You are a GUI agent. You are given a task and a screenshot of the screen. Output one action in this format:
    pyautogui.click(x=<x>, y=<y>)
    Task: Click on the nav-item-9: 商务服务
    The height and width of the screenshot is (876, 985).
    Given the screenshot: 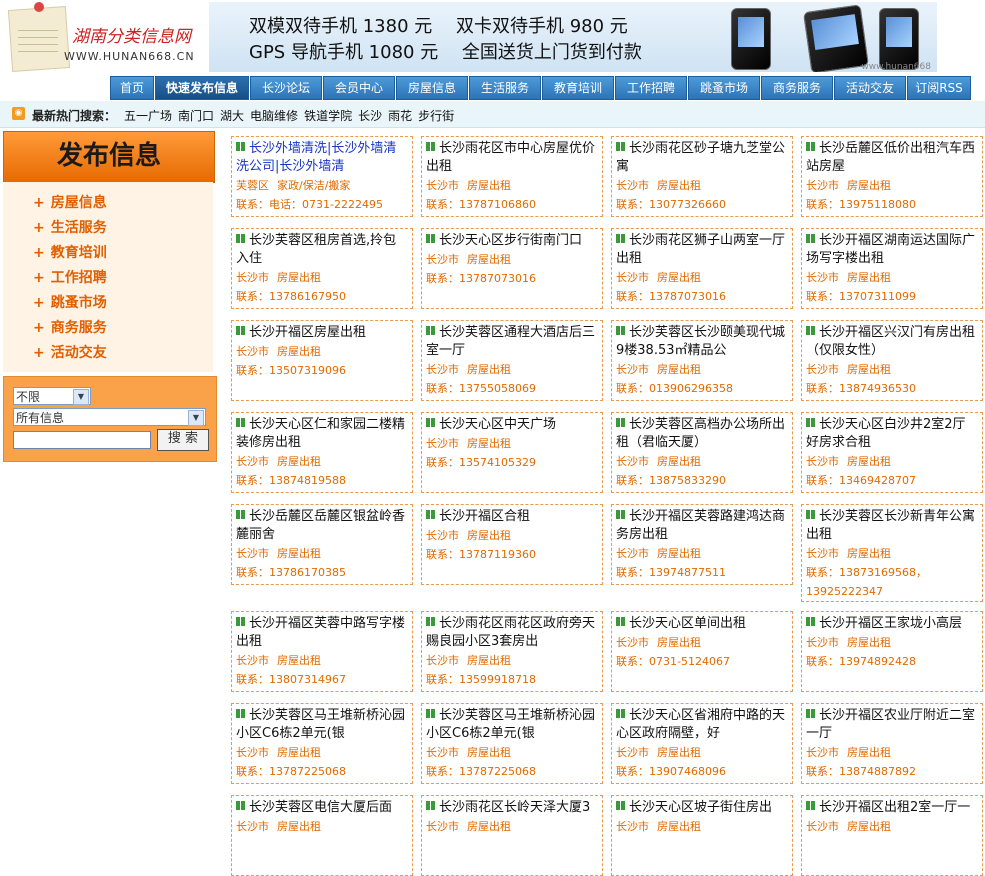 What is the action you would take?
    pyautogui.click(x=797, y=88)
    